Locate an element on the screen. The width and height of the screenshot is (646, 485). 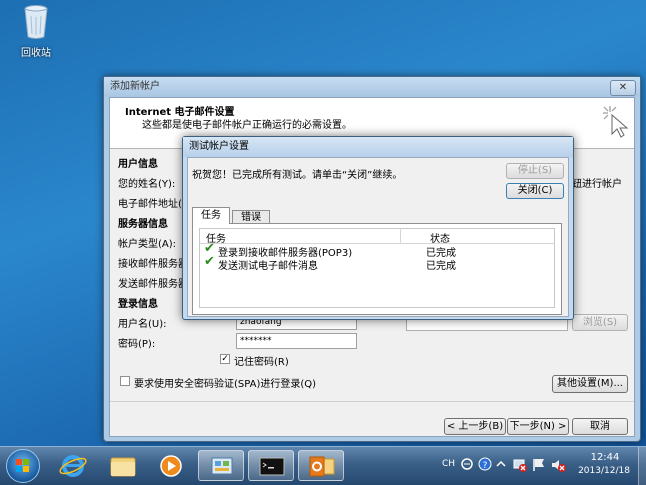
language-indicator: CH is located at coordinates (448, 464).